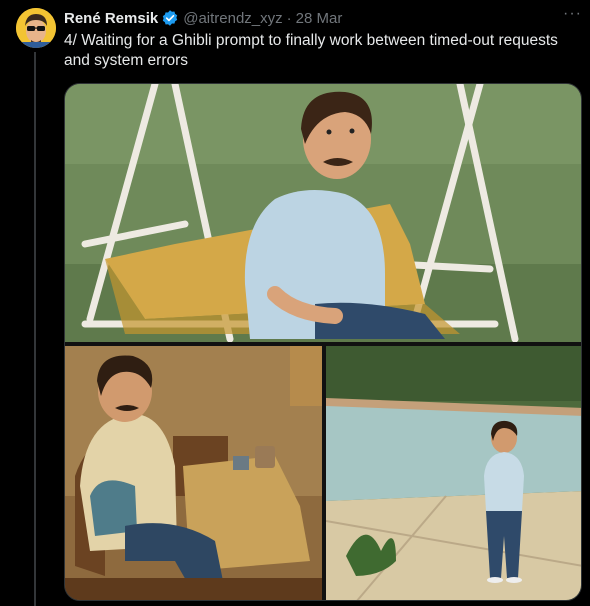 The image size is (590, 606). Describe the element at coordinates (232, 18) in the screenshot. I see `author-handle: @aitrendz_xyz` at that location.